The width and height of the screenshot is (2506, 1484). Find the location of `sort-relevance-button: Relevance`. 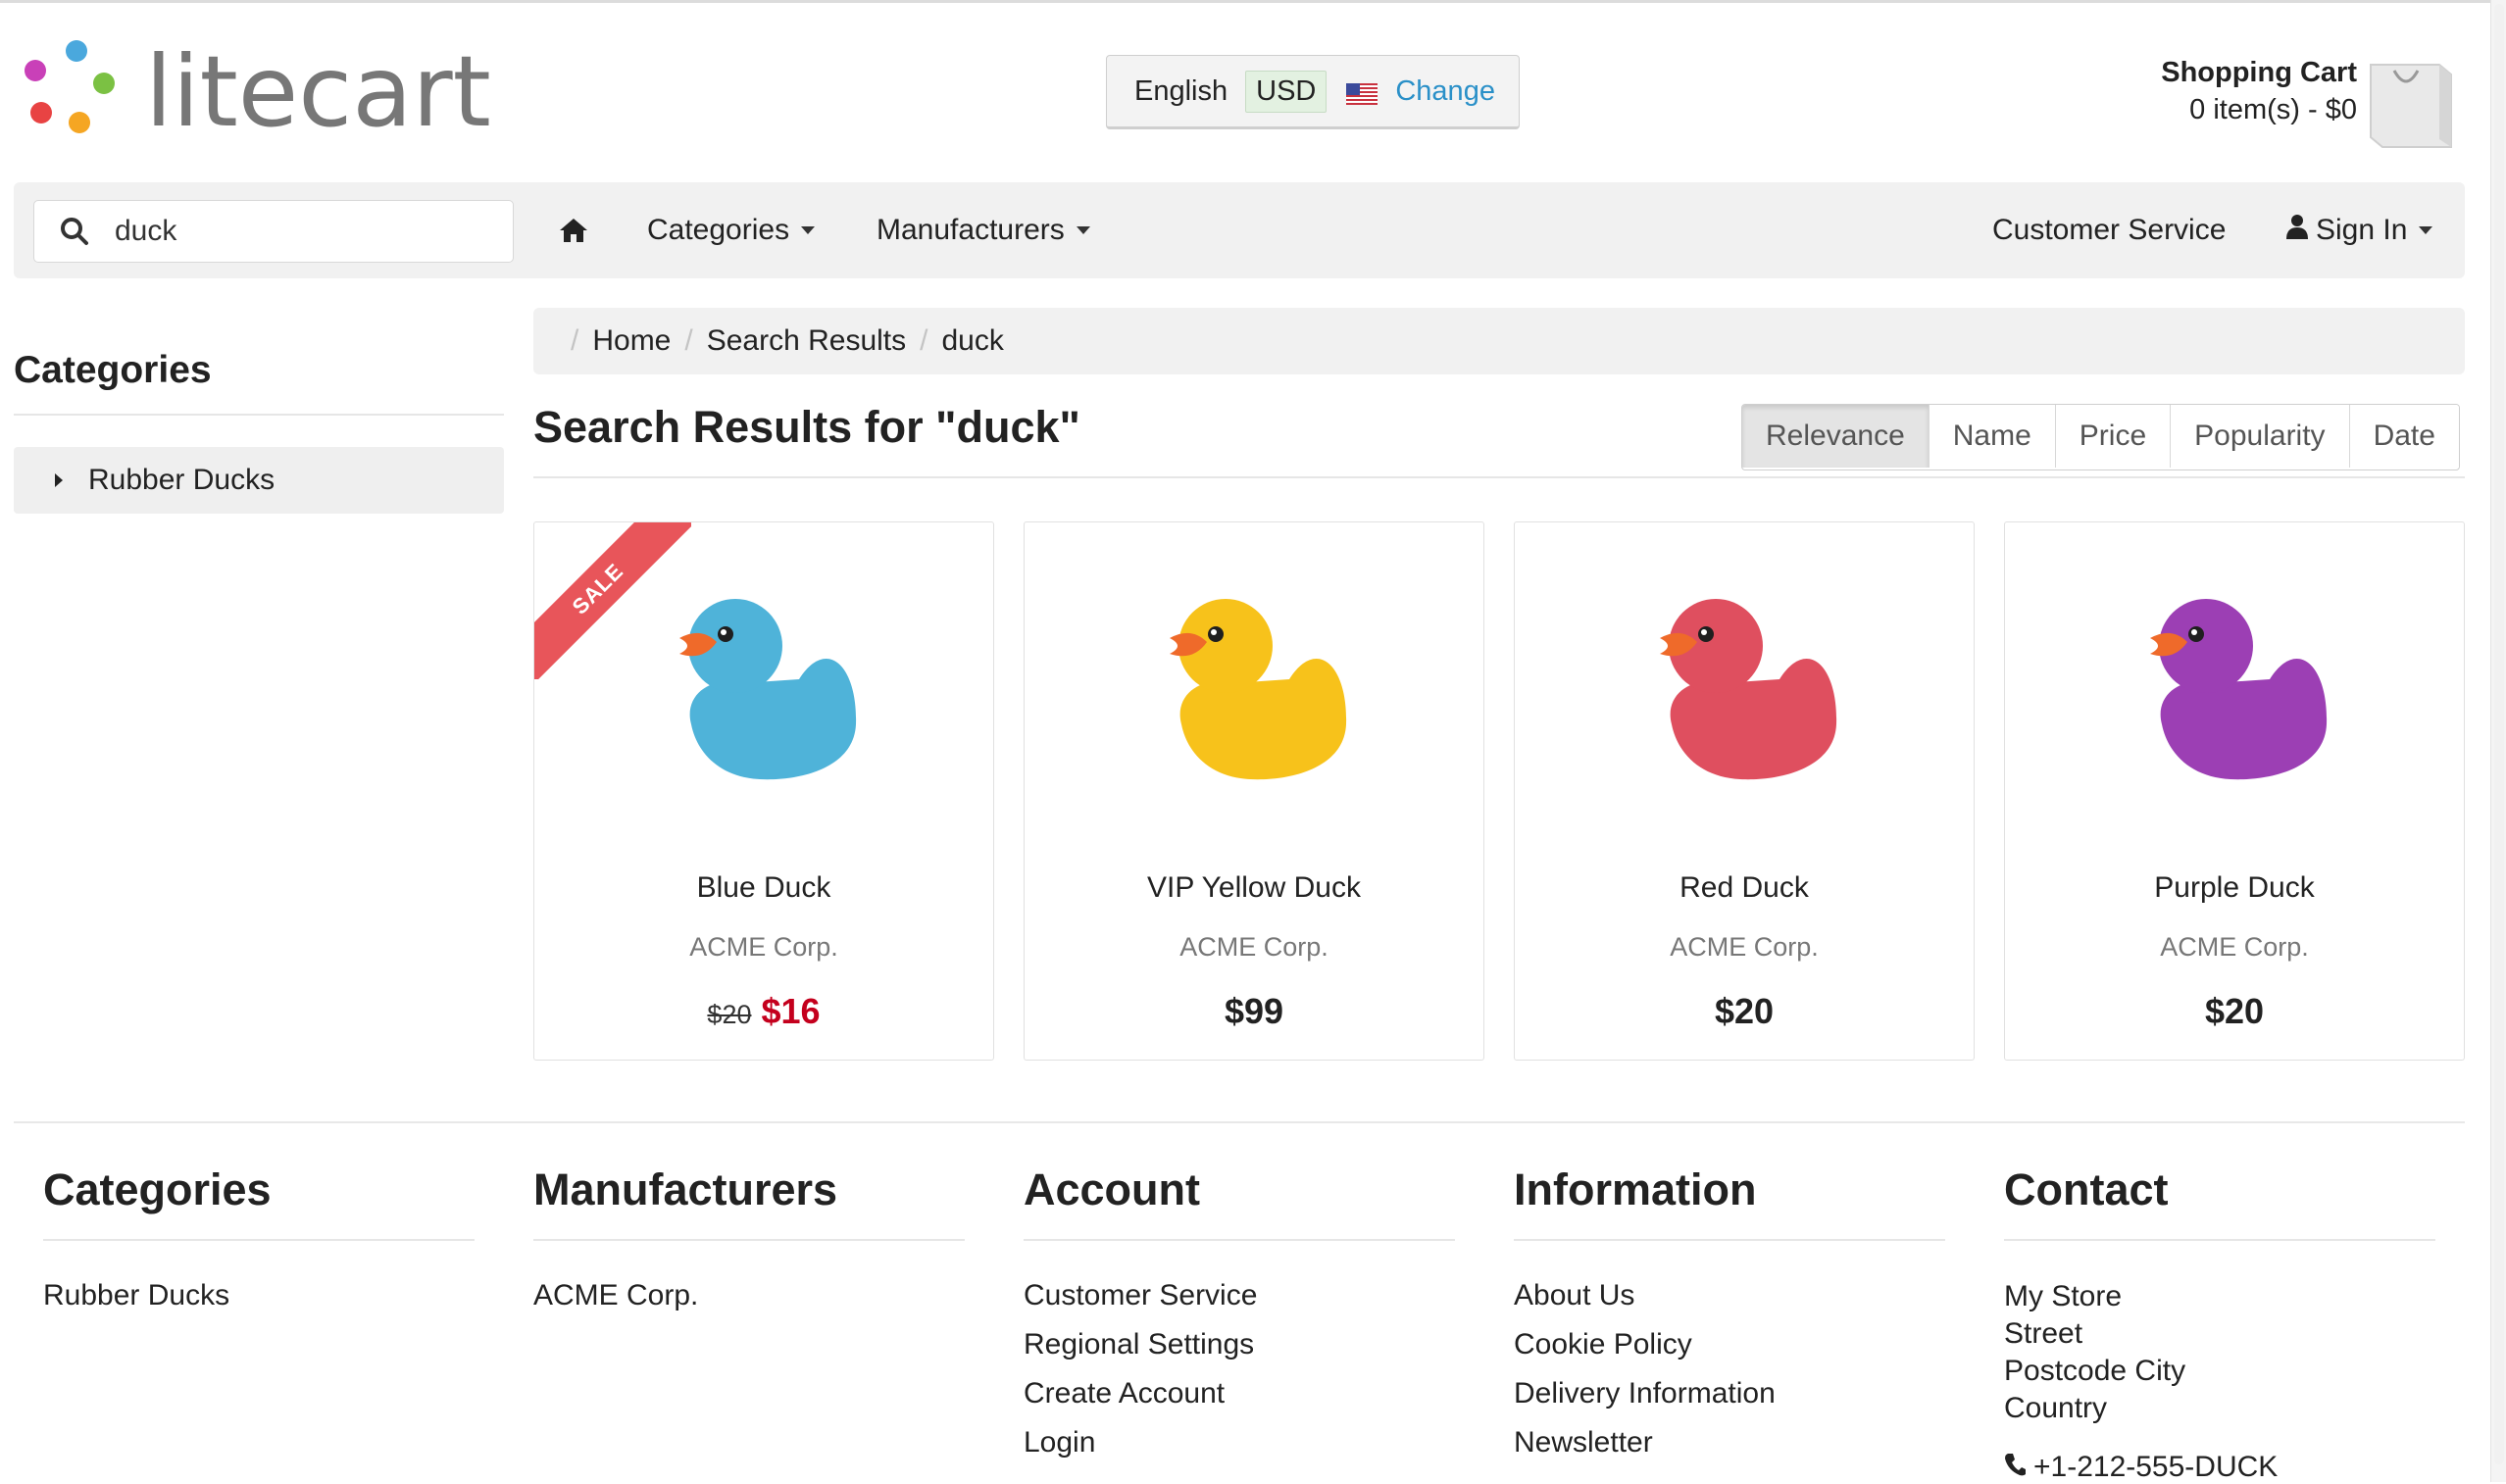

sort-relevance-button: Relevance is located at coordinates (1835, 437).